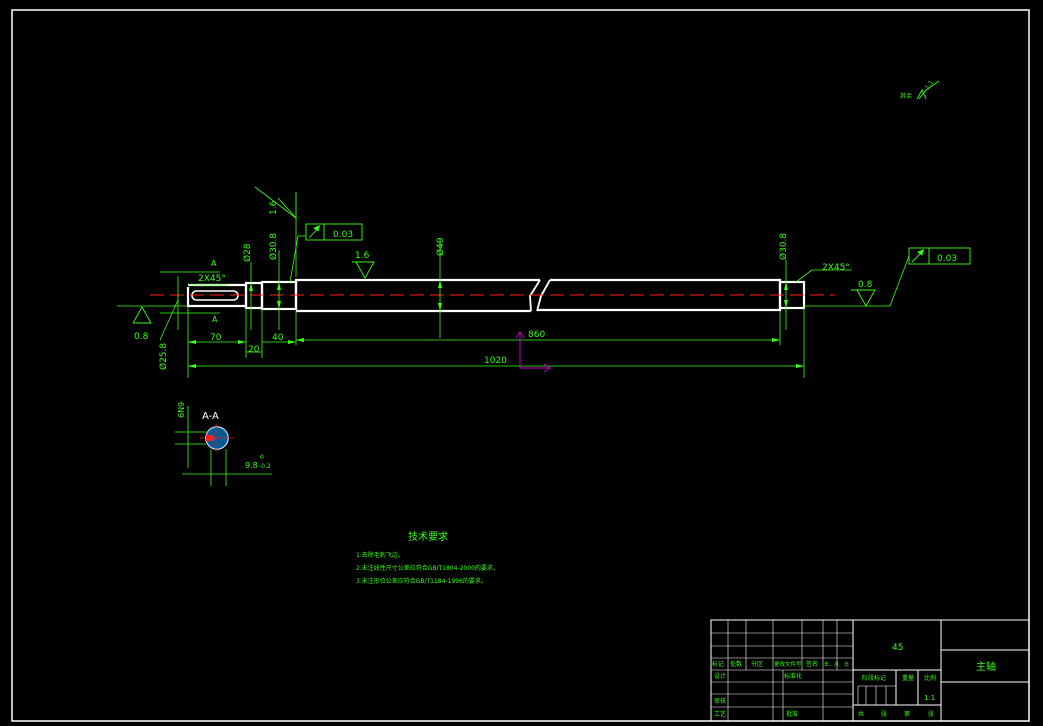 Image resolution: width=1043 pixels, height=726 pixels. I want to click on roughness-upper-value: 1.6, so click(274, 207).